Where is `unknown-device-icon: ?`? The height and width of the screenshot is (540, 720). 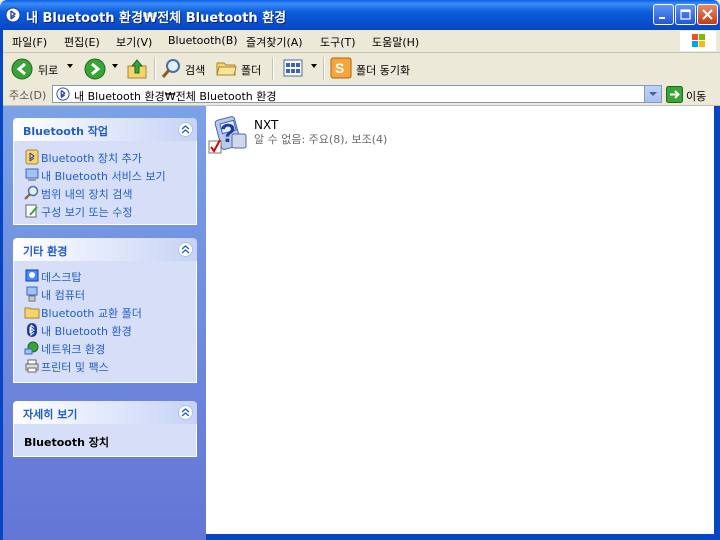
unknown-device-icon: ? is located at coordinates (227, 135).